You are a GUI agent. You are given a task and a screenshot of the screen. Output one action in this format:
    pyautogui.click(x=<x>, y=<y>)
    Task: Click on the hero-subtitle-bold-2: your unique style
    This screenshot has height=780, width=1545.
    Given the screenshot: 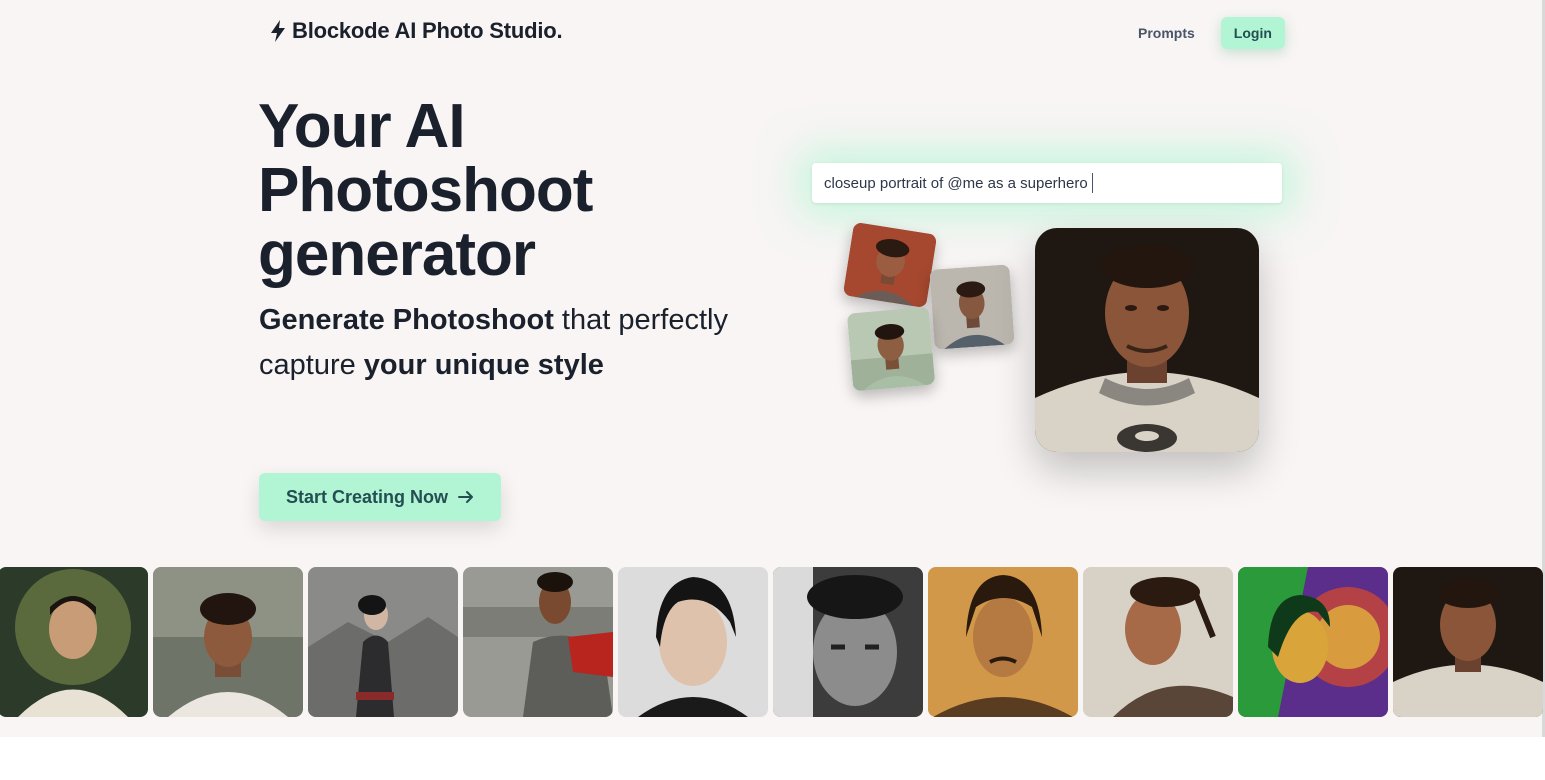 What is the action you would take?
    pyautogui.click(x=483, y=365)
    